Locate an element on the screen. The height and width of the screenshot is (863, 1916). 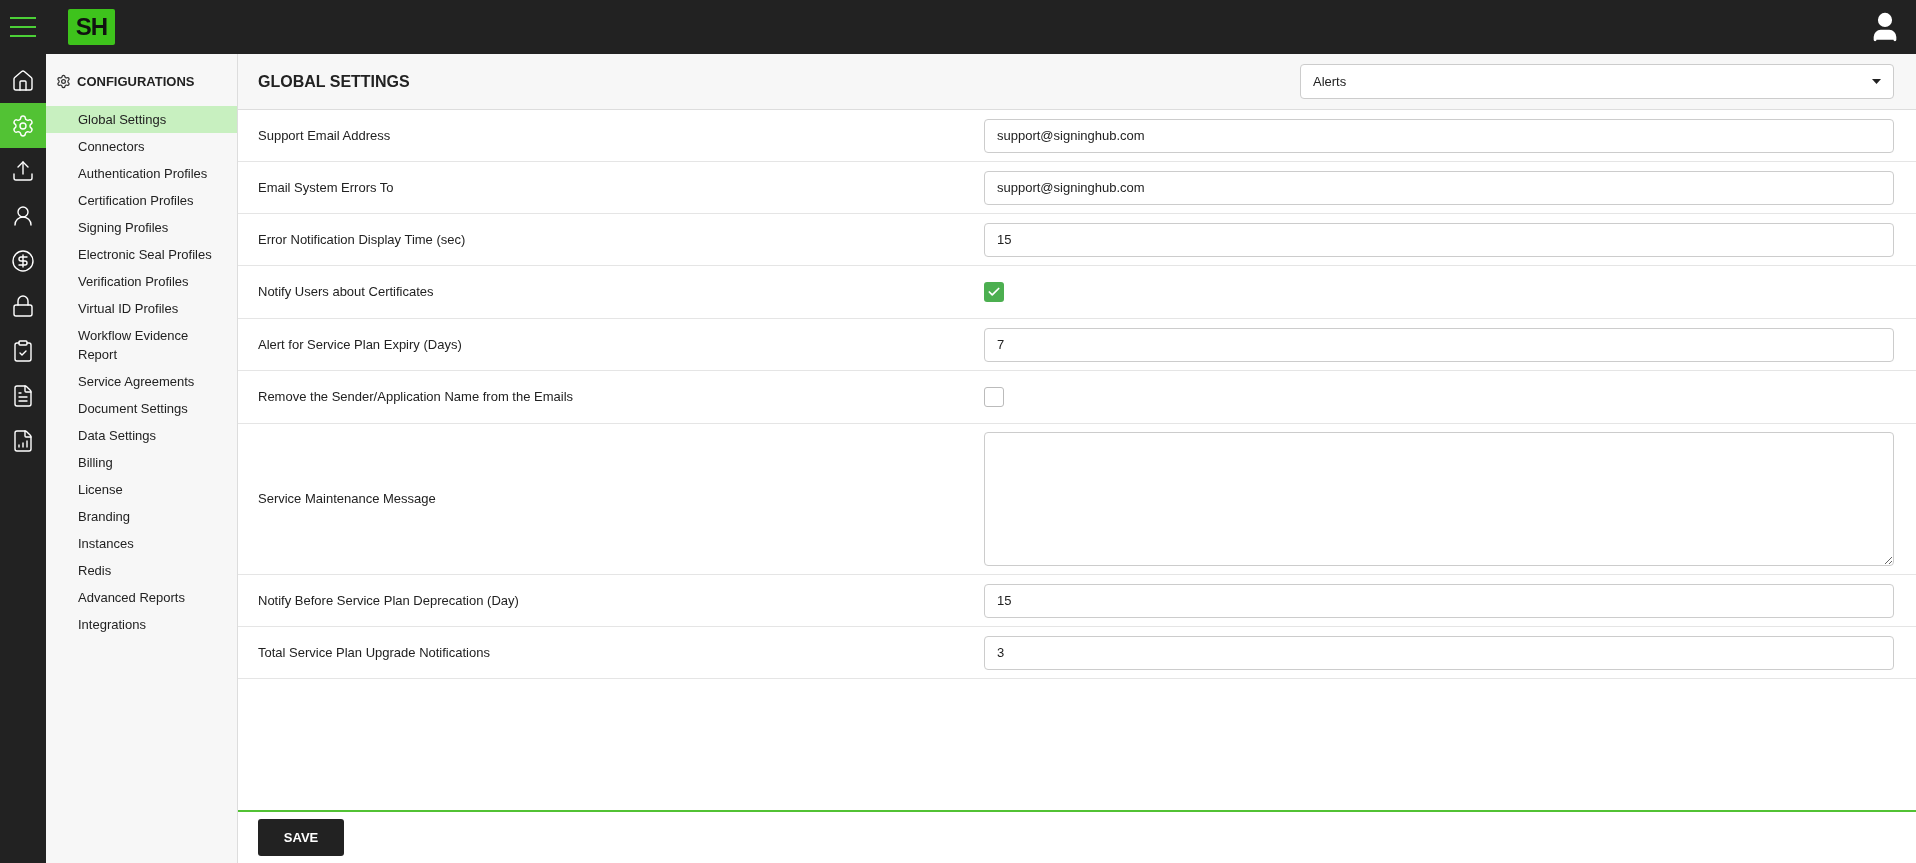
logo: SH is located at coordinates (91, 27).